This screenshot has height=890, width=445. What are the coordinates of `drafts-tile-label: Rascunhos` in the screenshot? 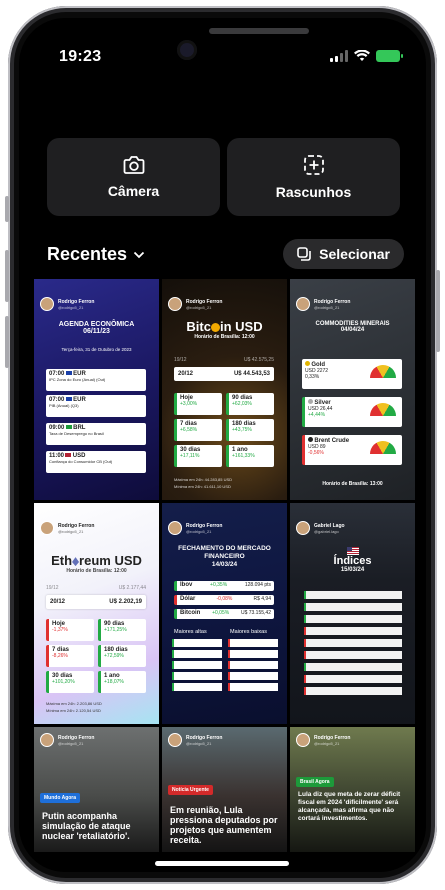 It's located at (313, 192).